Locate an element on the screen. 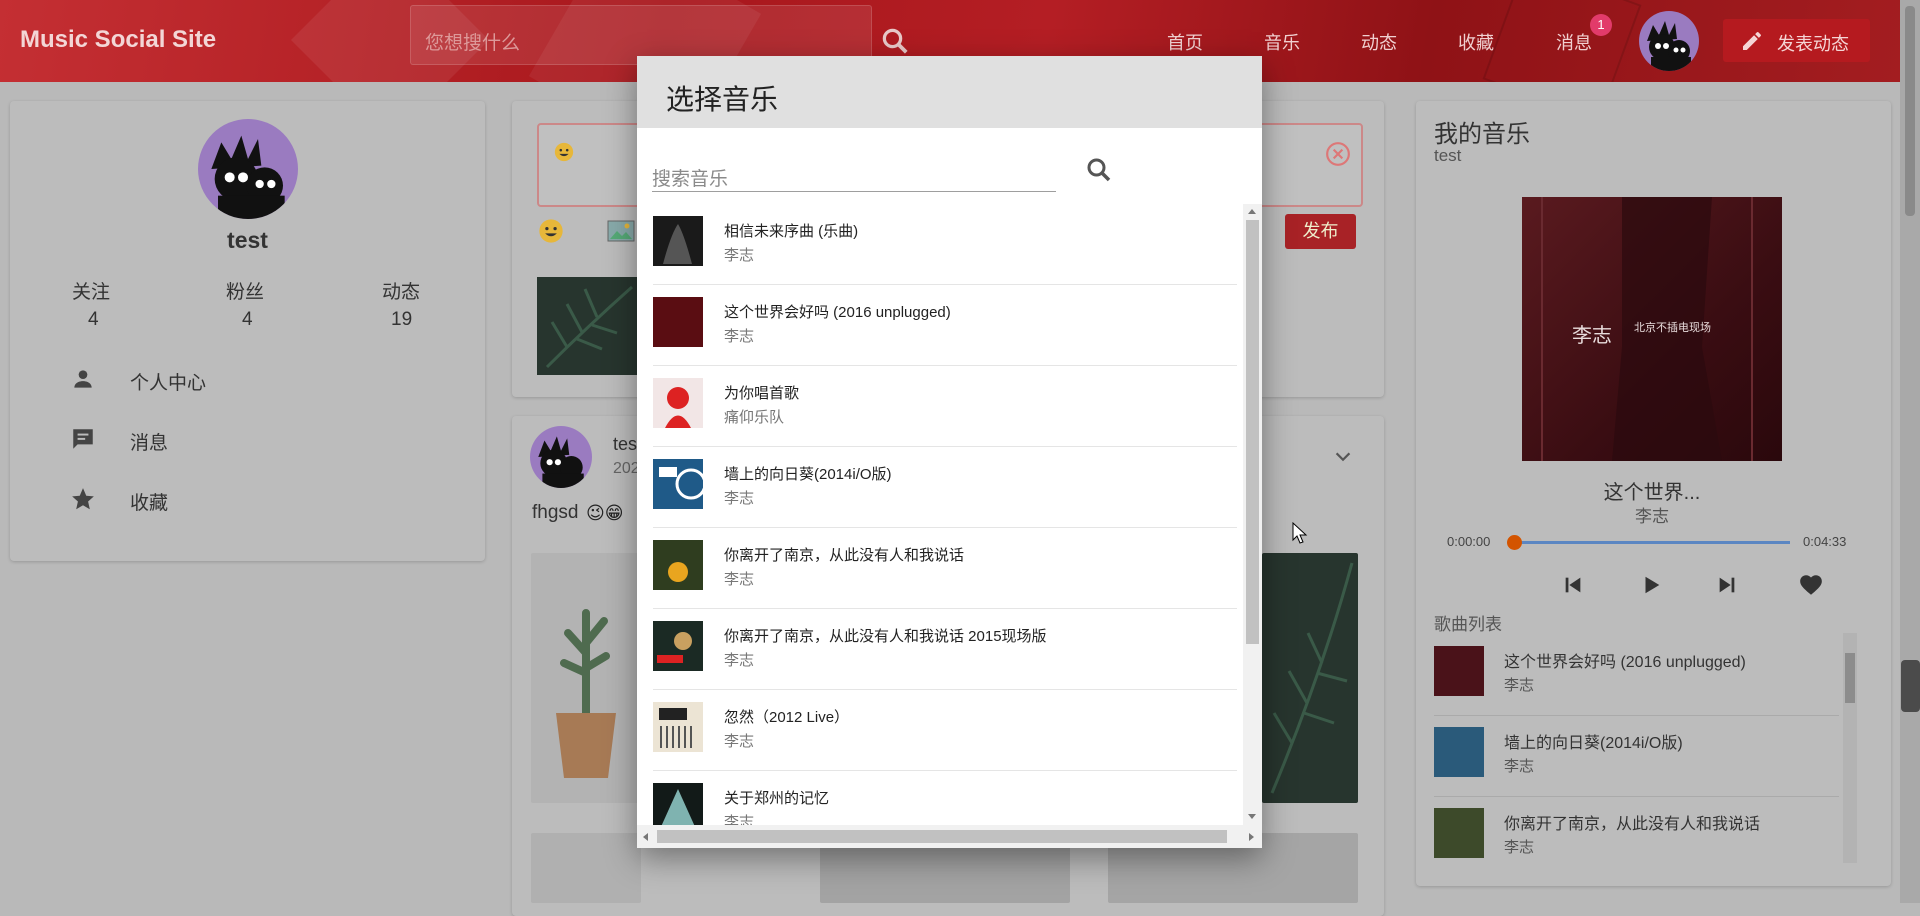 This screenshot has width=1920, height=916. song-list-horizontal-scrollbar-thumb is located at coordinates (942, 836).